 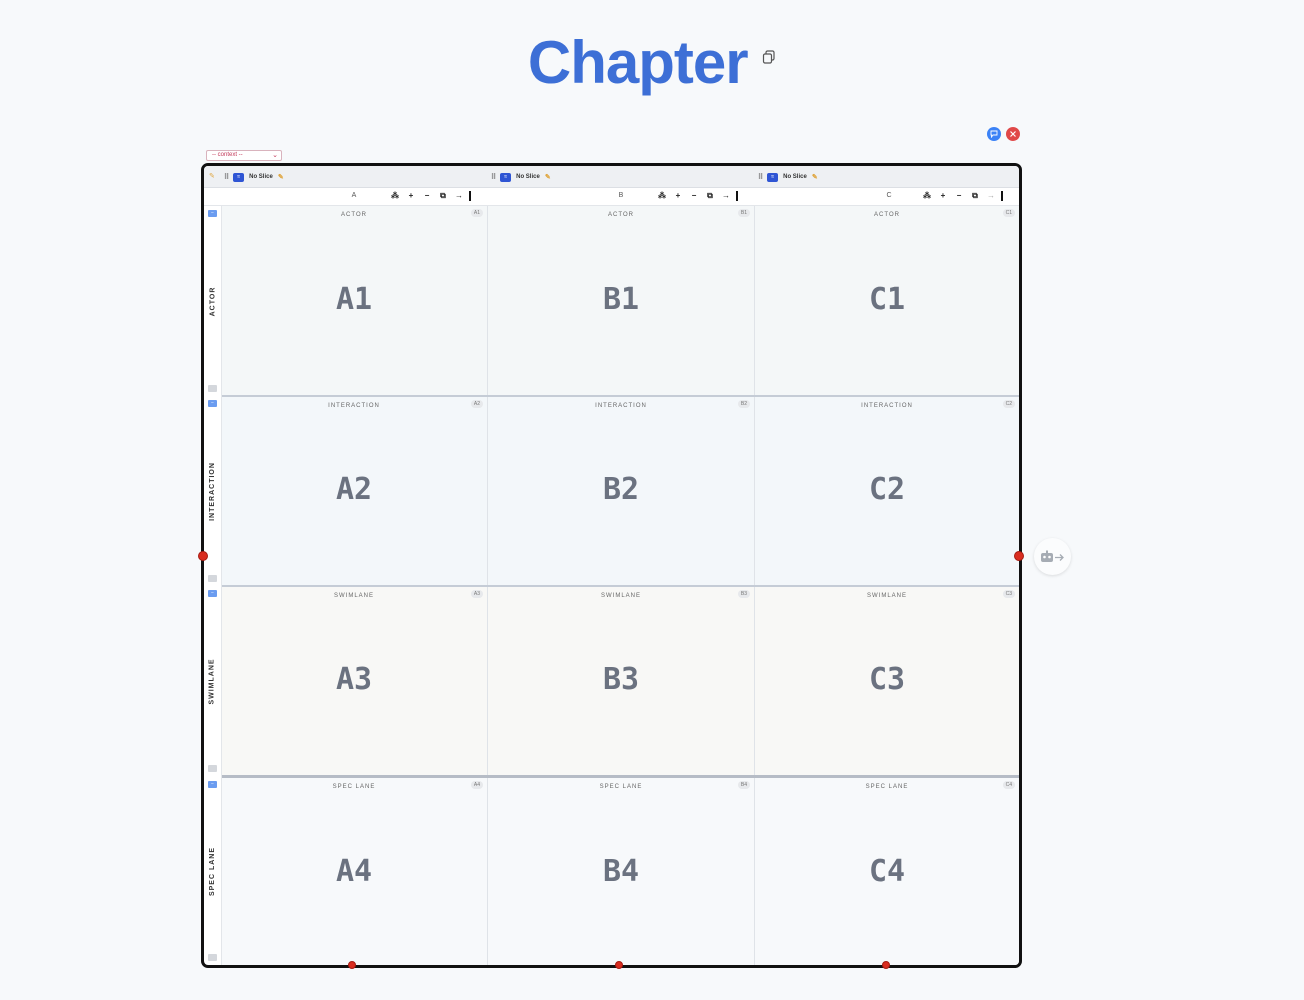 What do you see at coordinates (352, 965) in the screenshot?
I see `resize-handle-bottom-a` at bounding box center [352, 965].